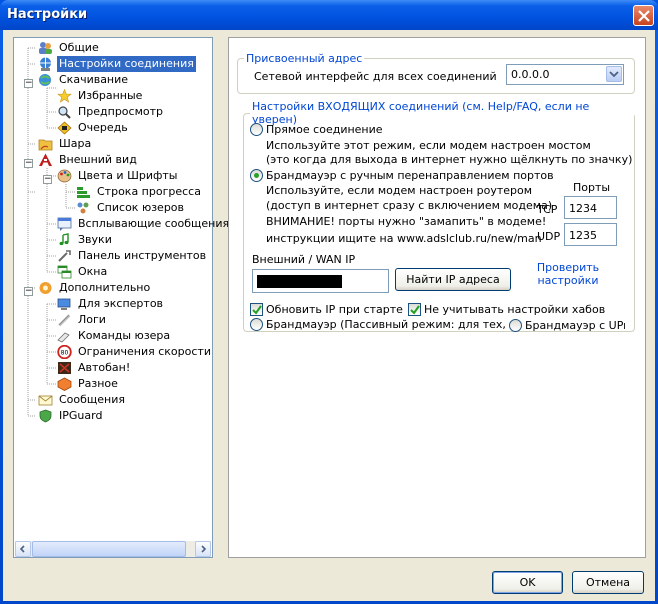 Image resolution: width=658 pixels, height=604 pixels. I want to click on firewall-upnp-radio, so click(515, 325).